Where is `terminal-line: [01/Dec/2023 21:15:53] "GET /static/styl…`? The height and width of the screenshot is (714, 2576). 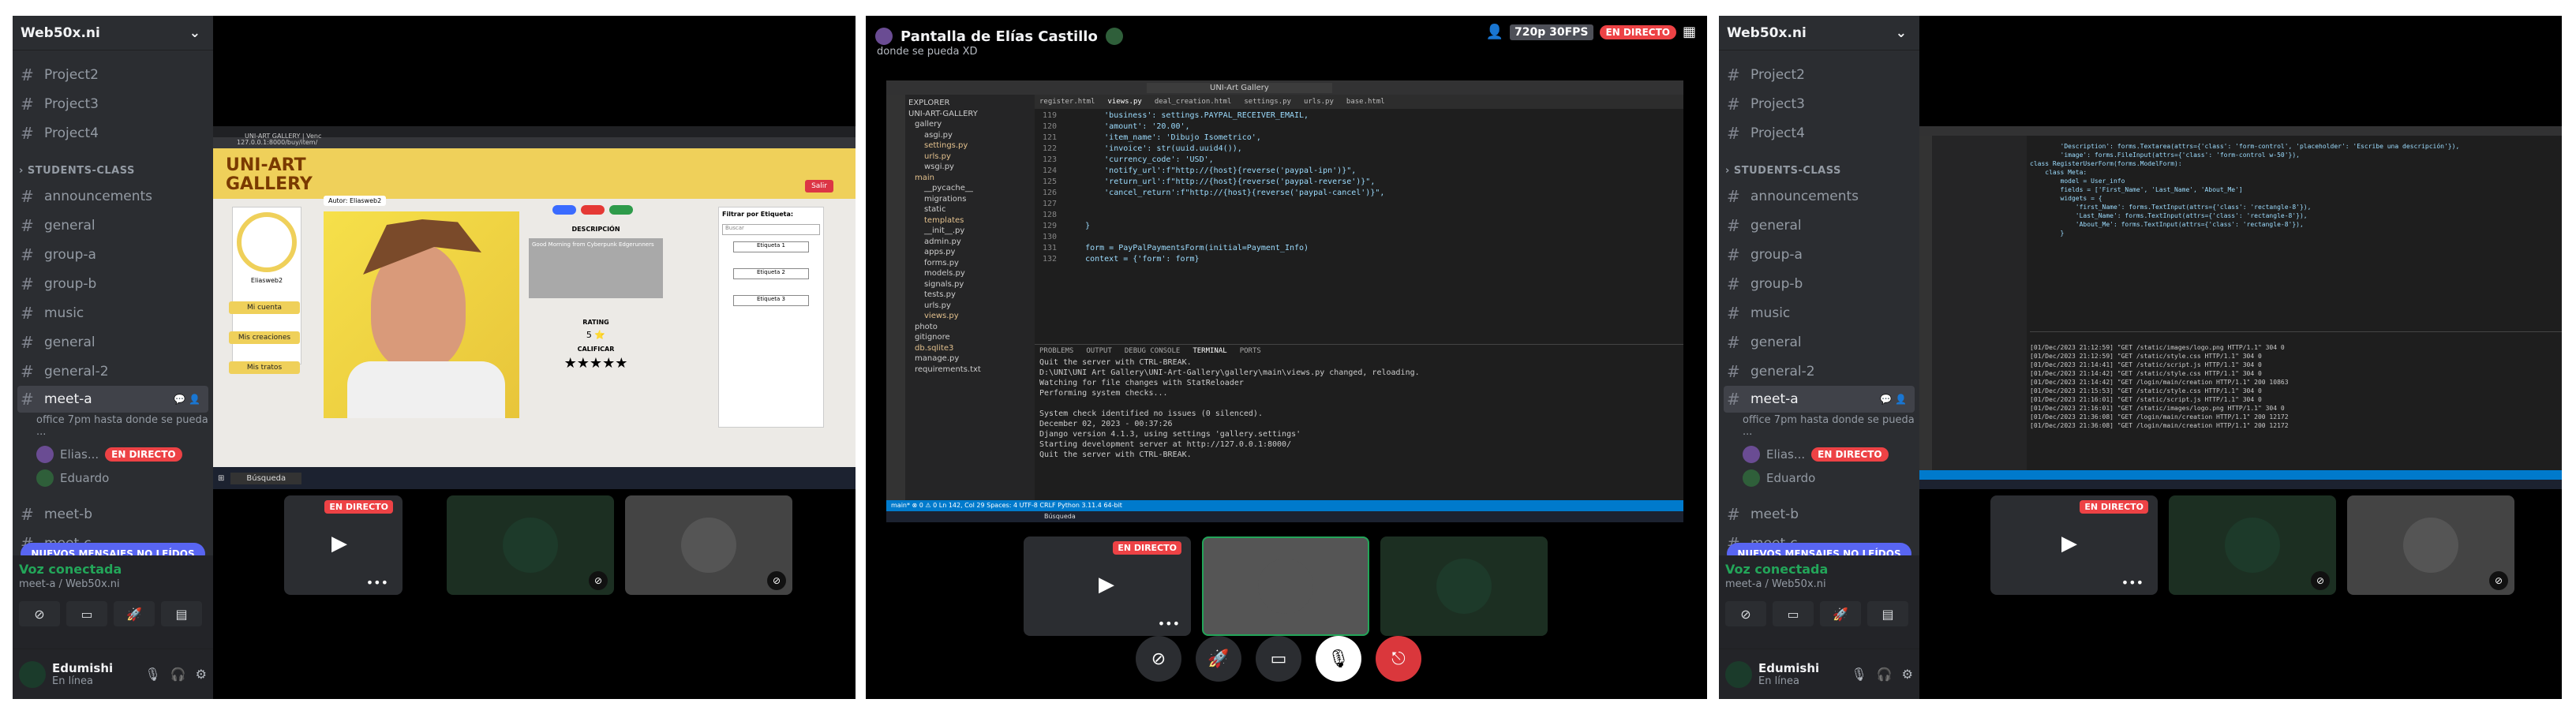 terminal-line: [01/Dec/2023 21:15:53] "GET /static/styl… is located at coordinates (2146, 390).